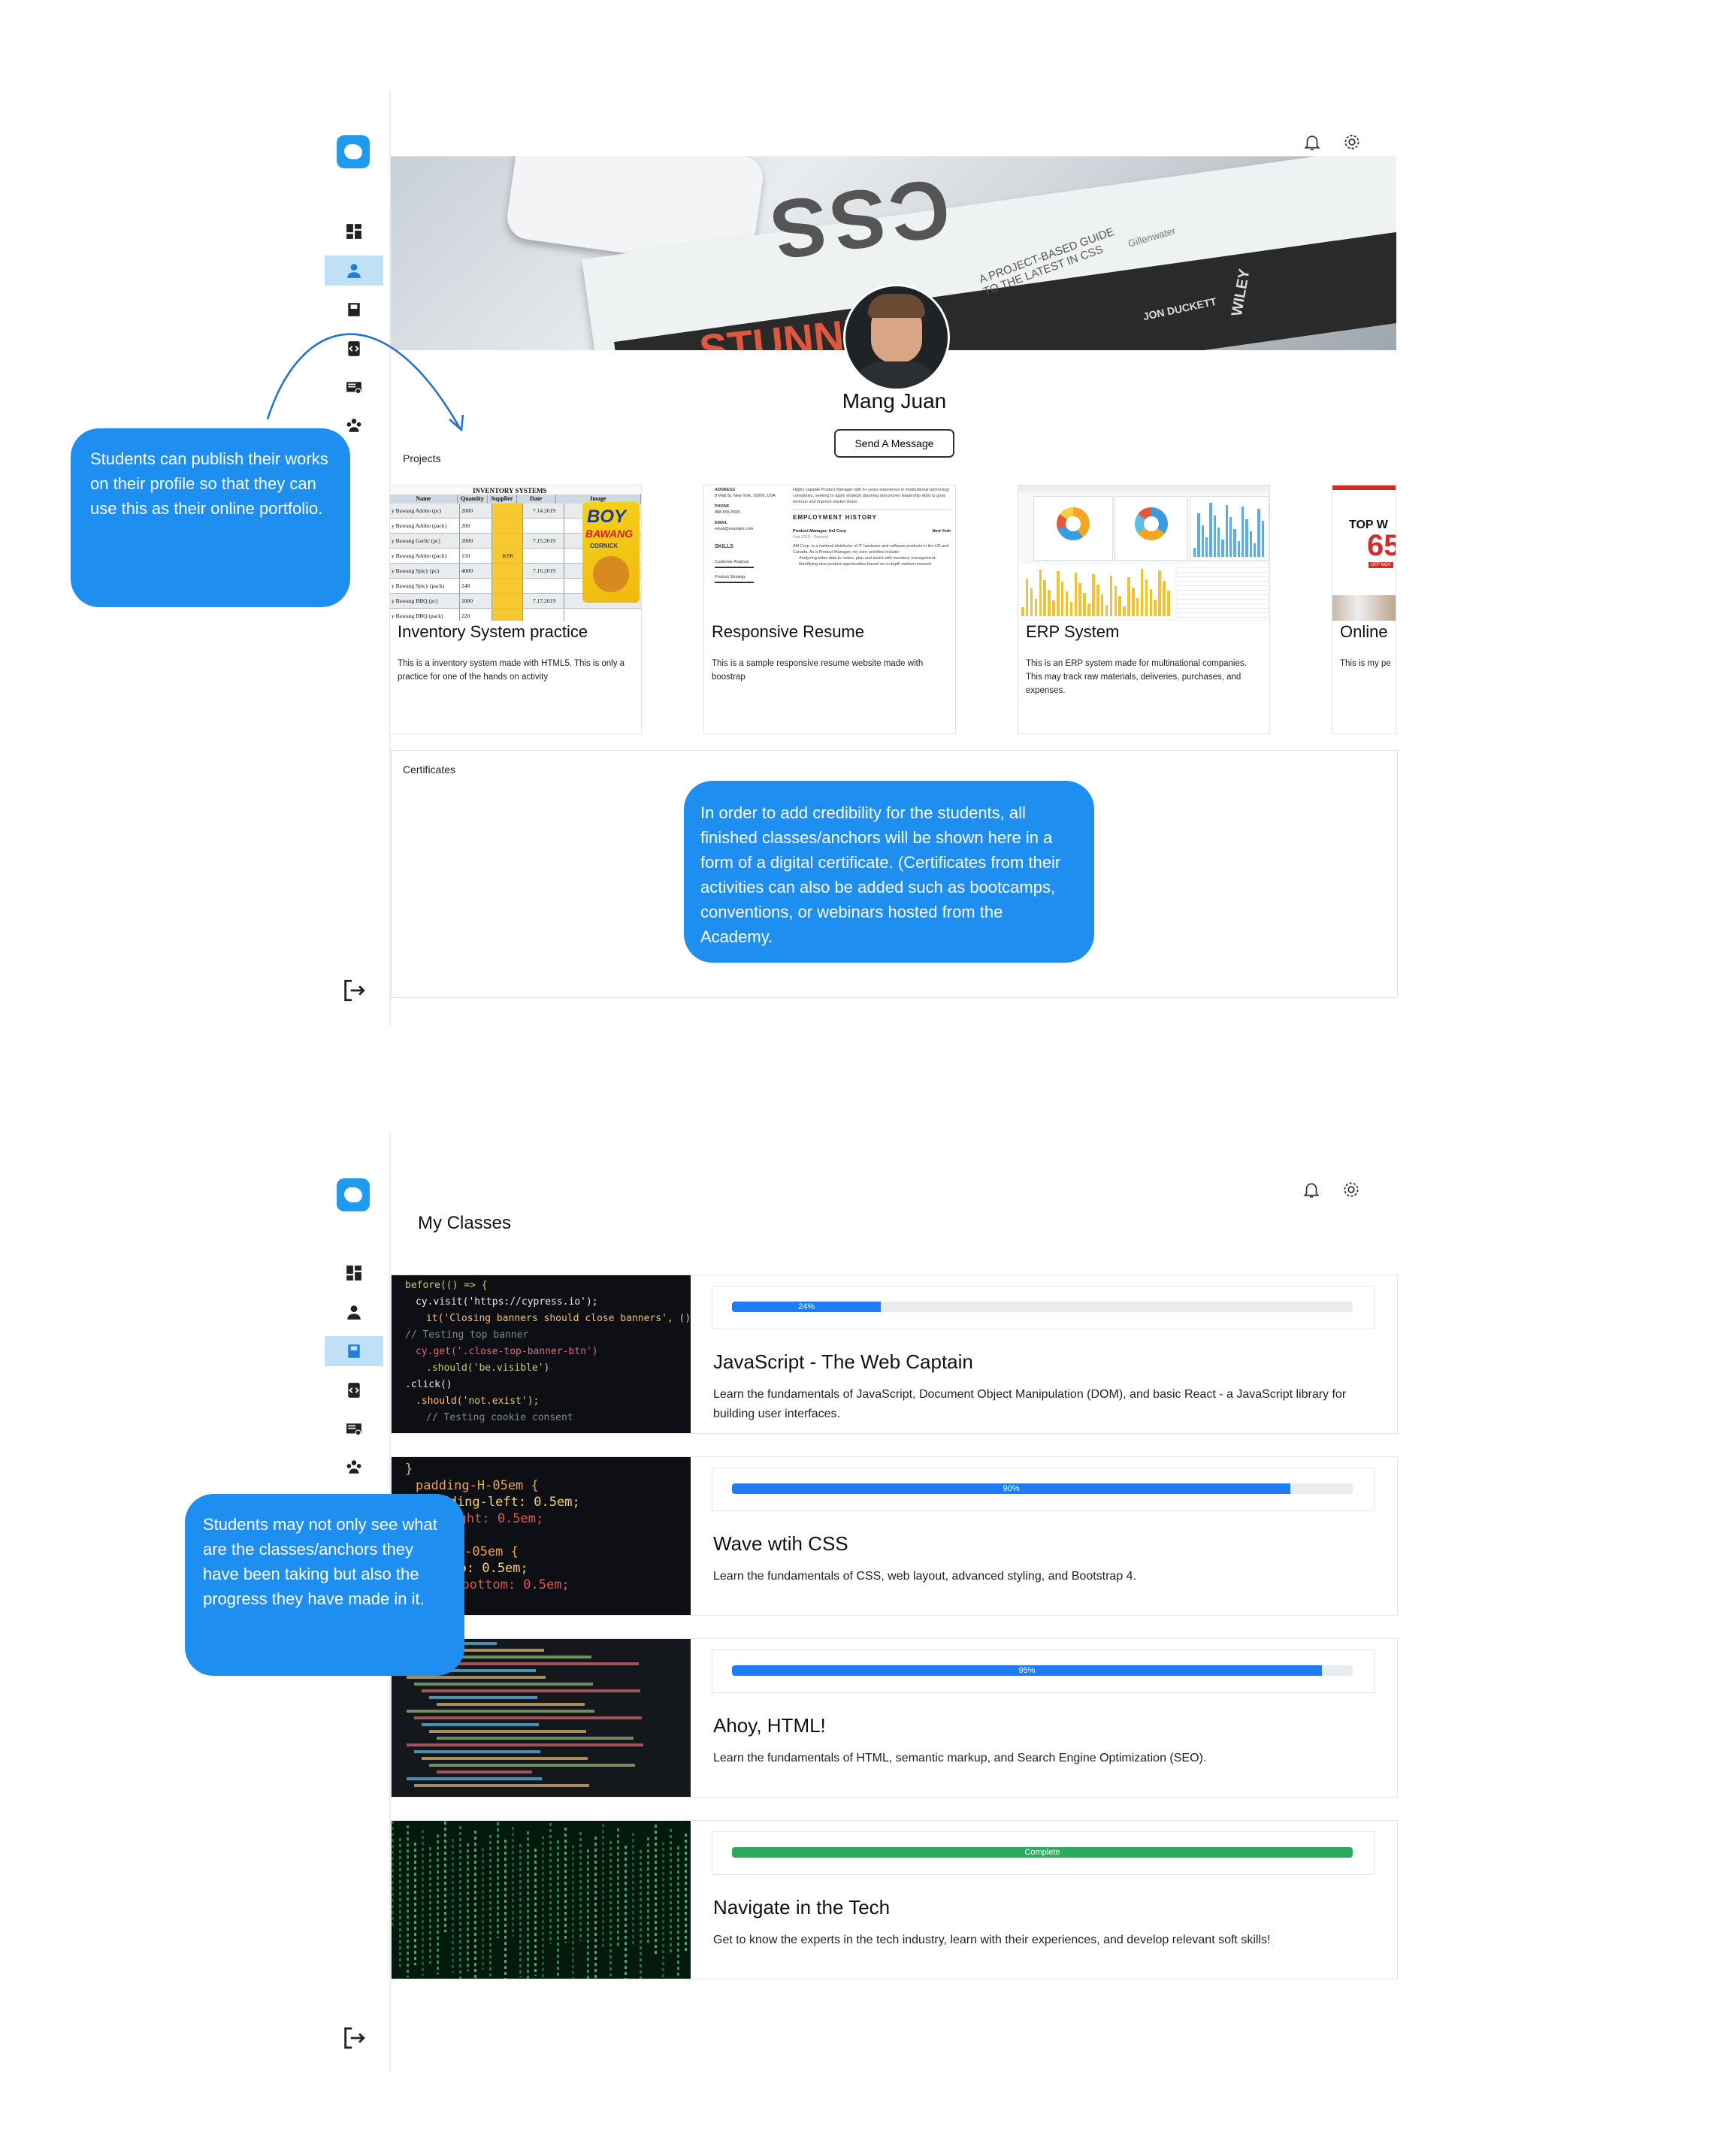  I want to click on nav-certificates, so click(354, 1429).